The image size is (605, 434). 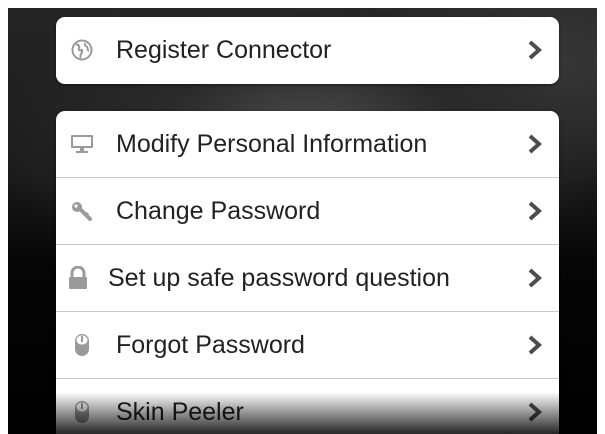 What do you see at coordinates (78, 278) in the screenshot?
I see `lock-icon` at bounding box center [78, 278].